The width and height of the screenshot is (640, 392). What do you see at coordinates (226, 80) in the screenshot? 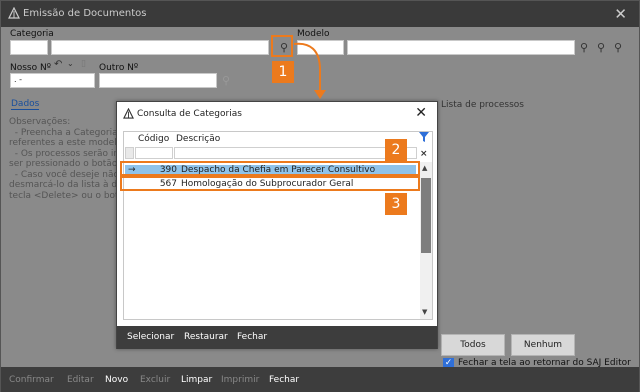
I see `outro-search-icon: ⚲` at bounding box center [226, 80].